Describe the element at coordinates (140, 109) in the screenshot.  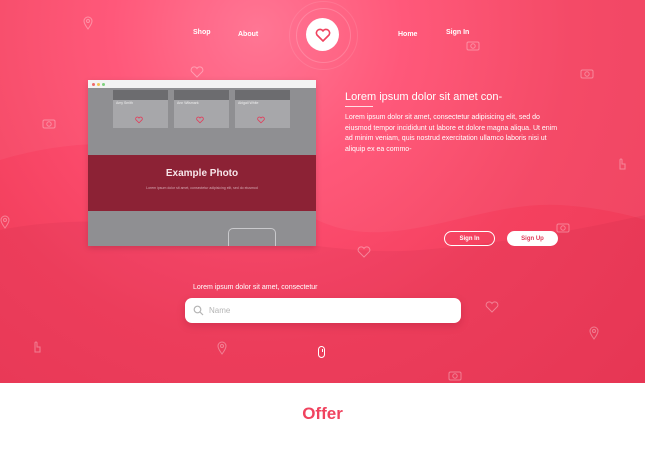
I see `profile-card: Amy Smith` at that location.